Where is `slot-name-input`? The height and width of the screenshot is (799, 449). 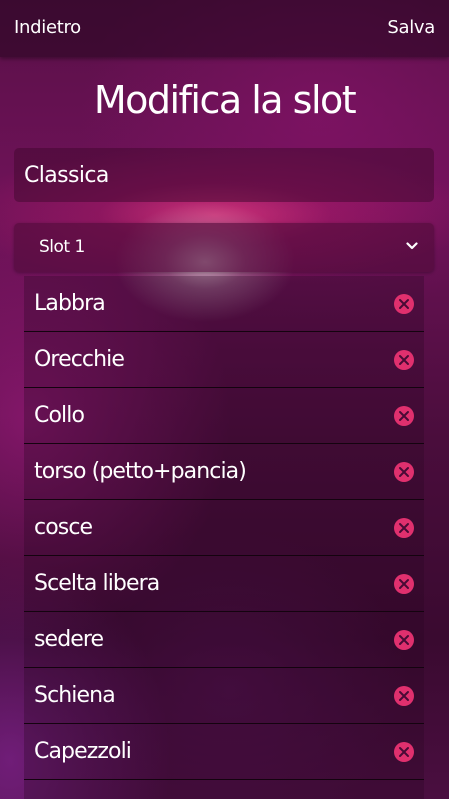 slot-name-input is located at coordinates (224, 175).